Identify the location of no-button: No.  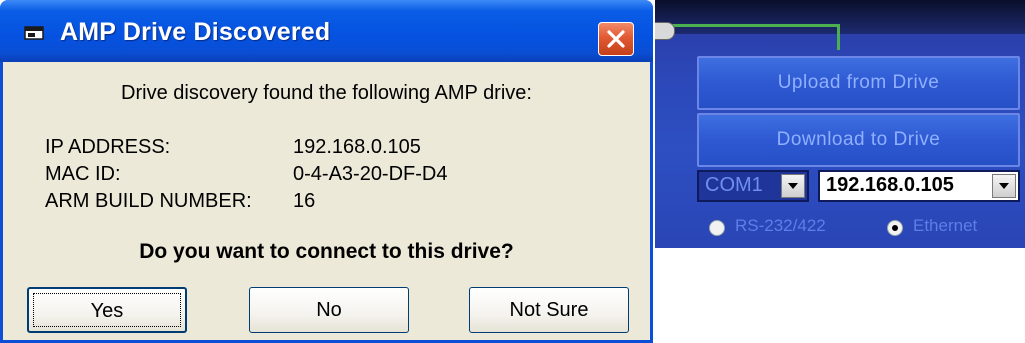
(329, 310).